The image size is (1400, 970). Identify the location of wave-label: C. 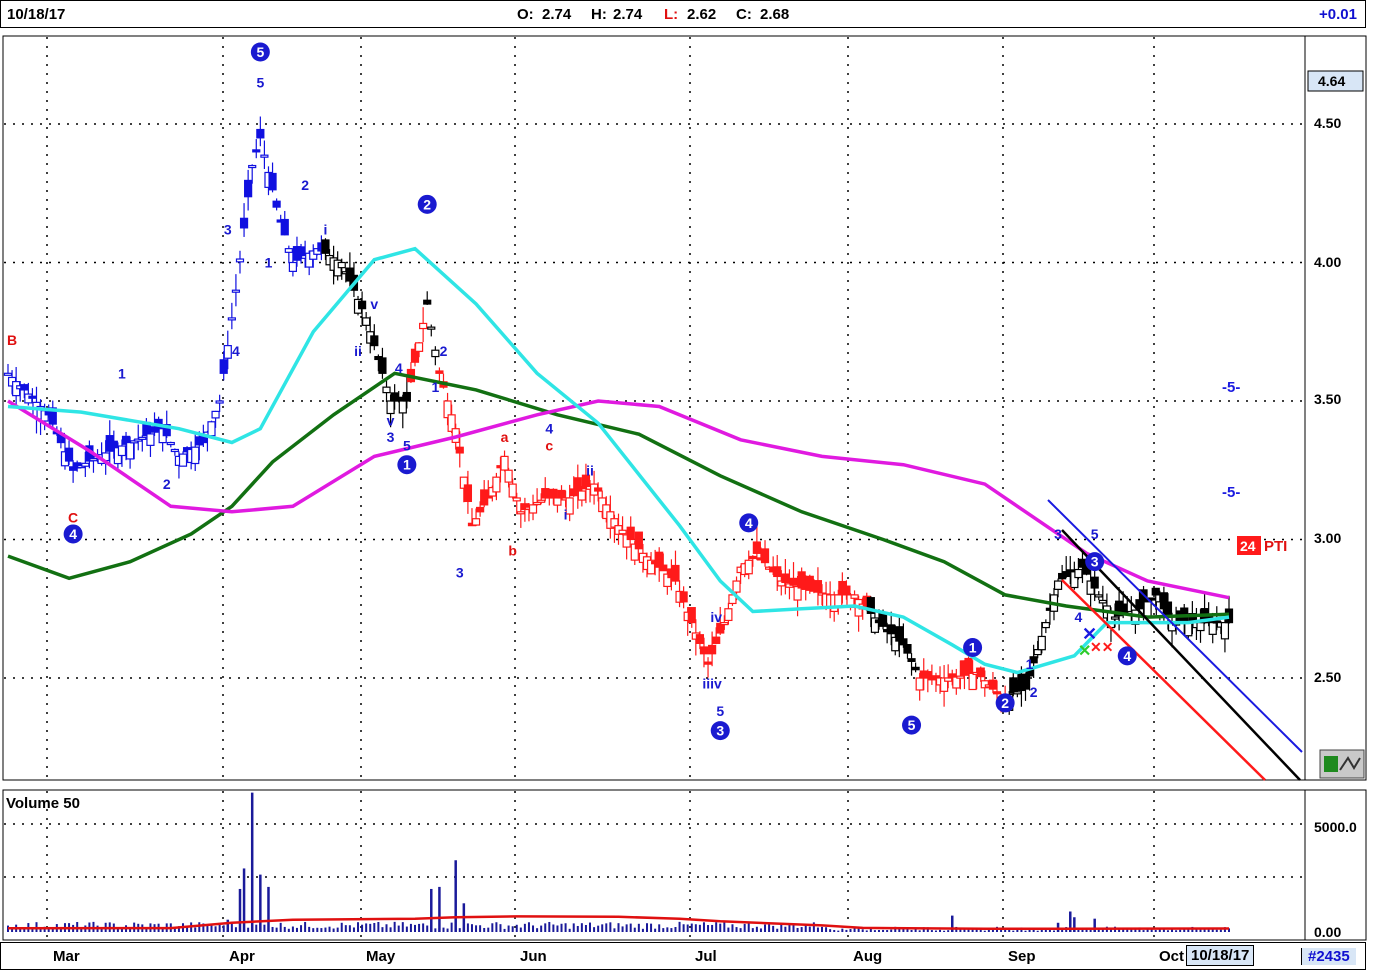
(73, 517).